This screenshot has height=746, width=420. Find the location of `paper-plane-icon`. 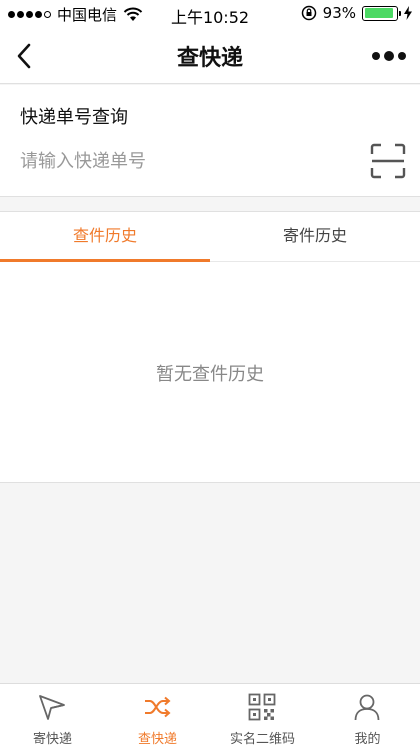

paper-plane-icon is located at coordinates (52, 707).